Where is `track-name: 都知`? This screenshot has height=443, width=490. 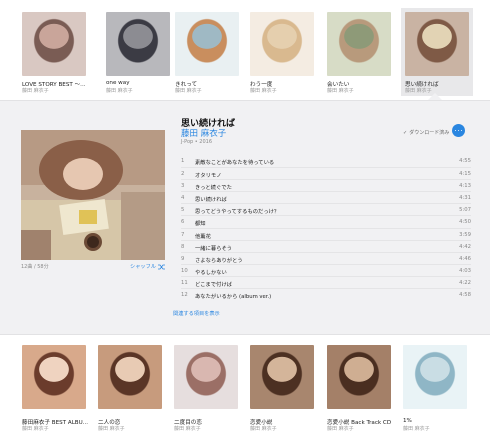
track-name: 都知 is located at coordinates (200, 224).